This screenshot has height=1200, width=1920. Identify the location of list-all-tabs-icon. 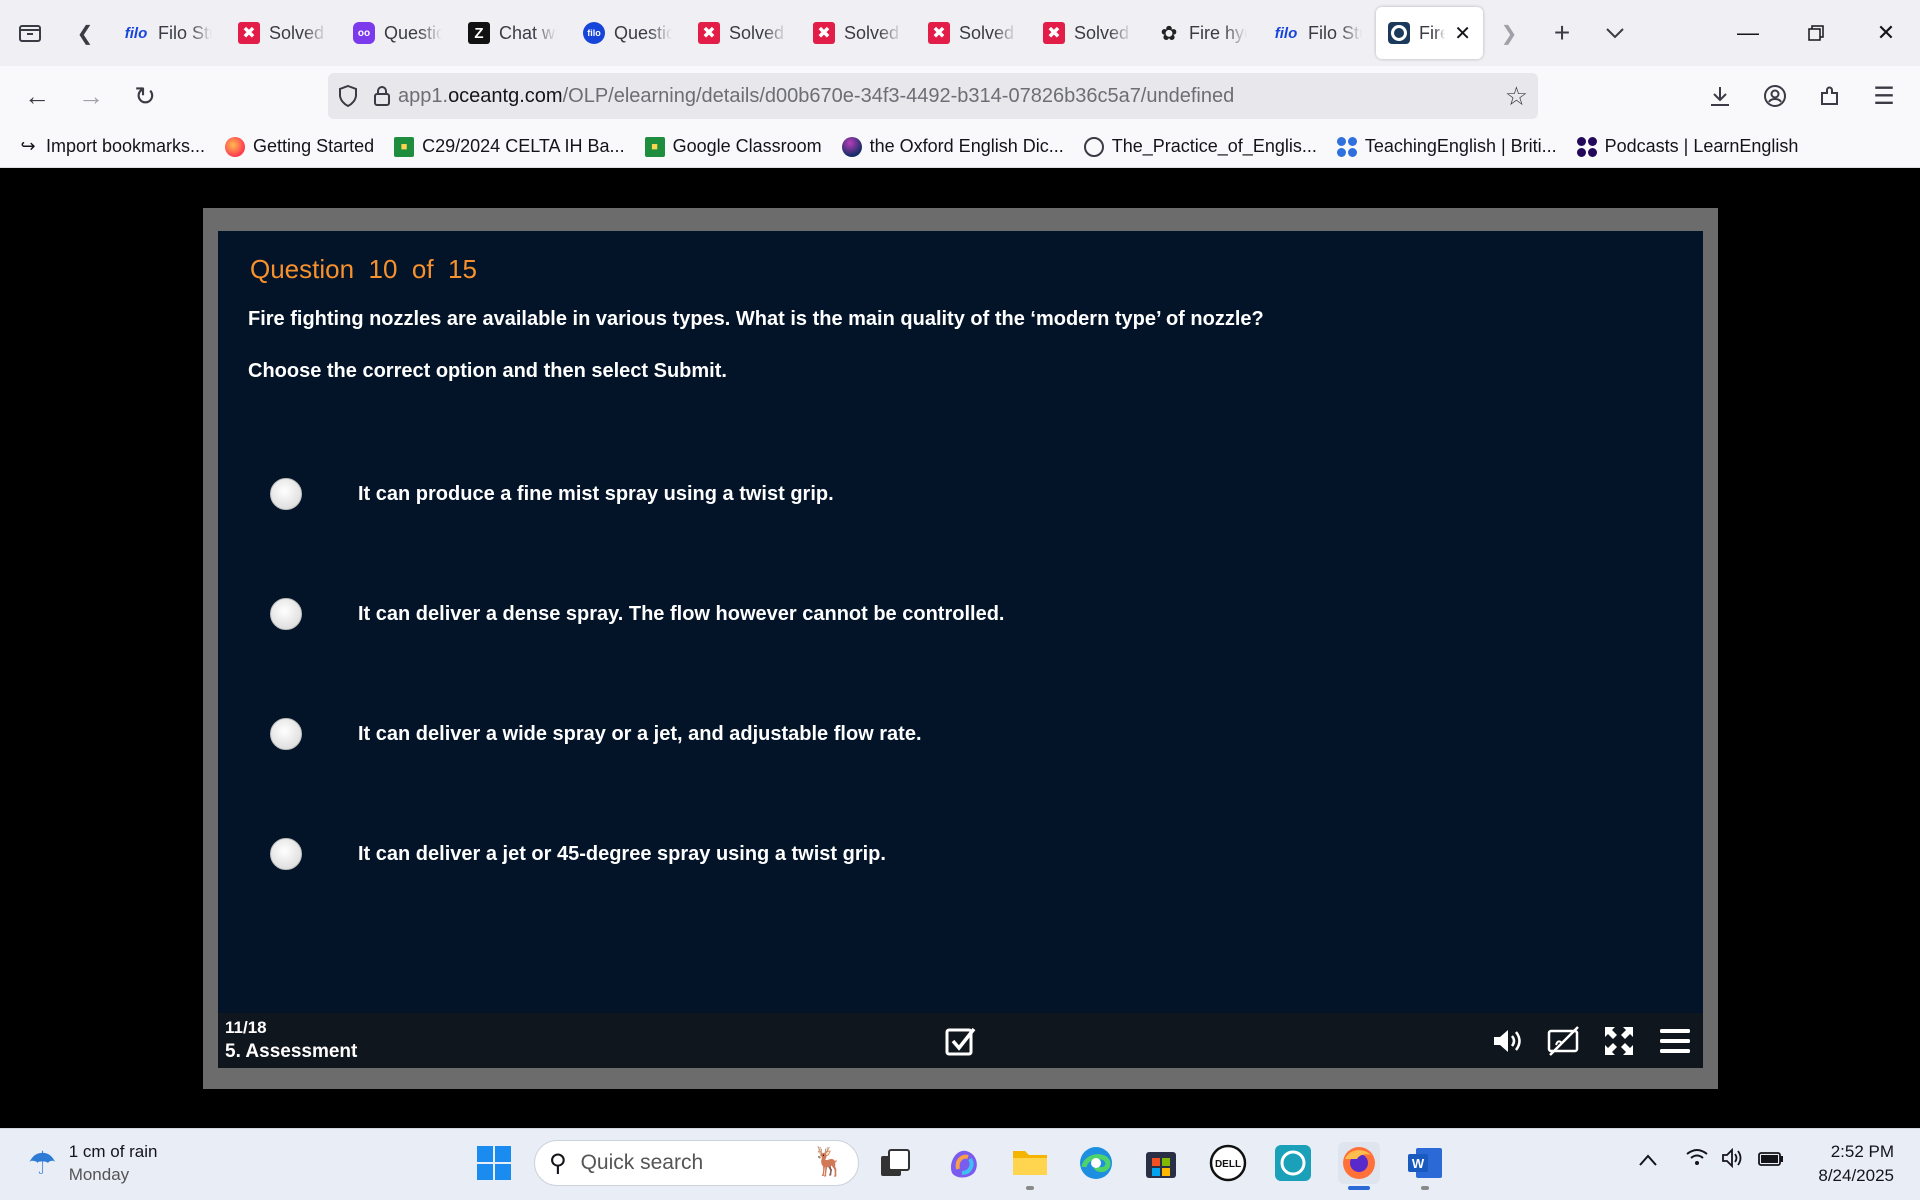
(1615, 33).